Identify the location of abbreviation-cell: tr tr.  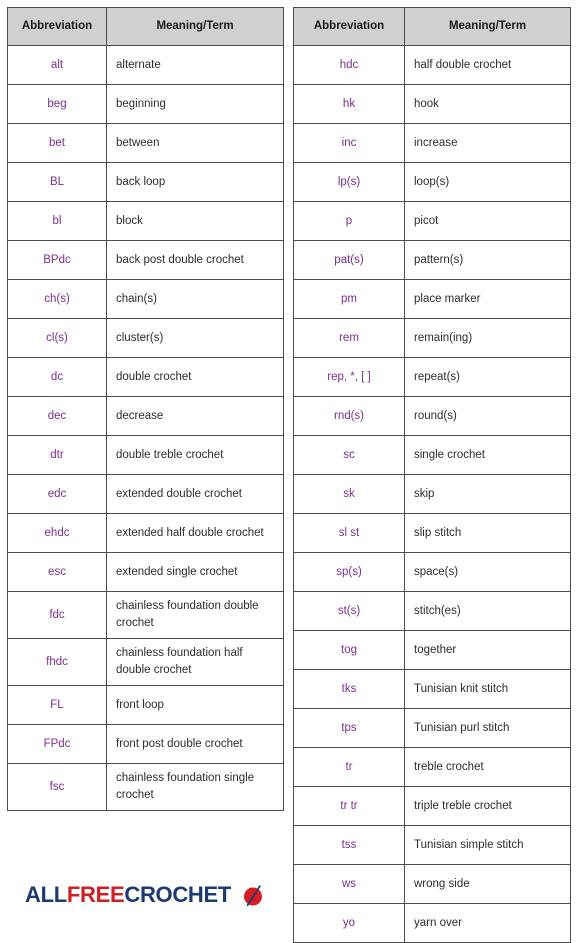
(349, 806).